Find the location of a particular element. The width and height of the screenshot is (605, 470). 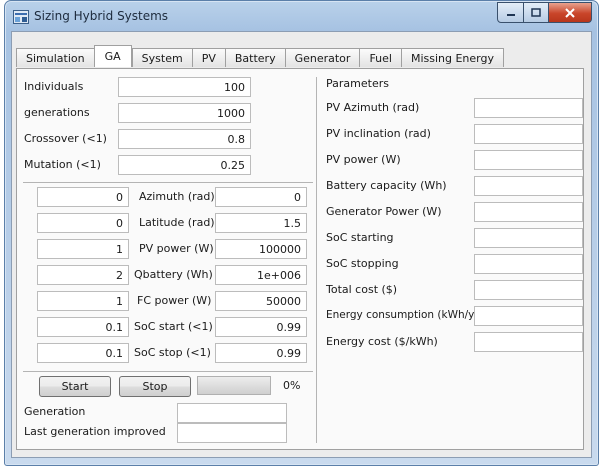

energy-consumption-label: Energy consumption (kWh/yr) is located at coordinates (404, 315).